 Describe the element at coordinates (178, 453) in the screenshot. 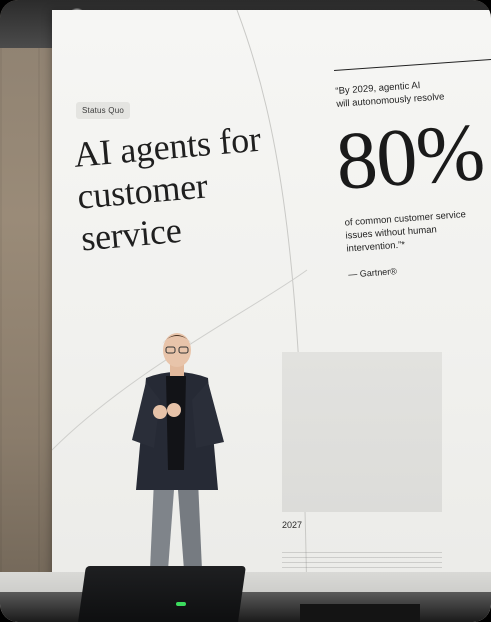

I see `speaker-figure` at that location.